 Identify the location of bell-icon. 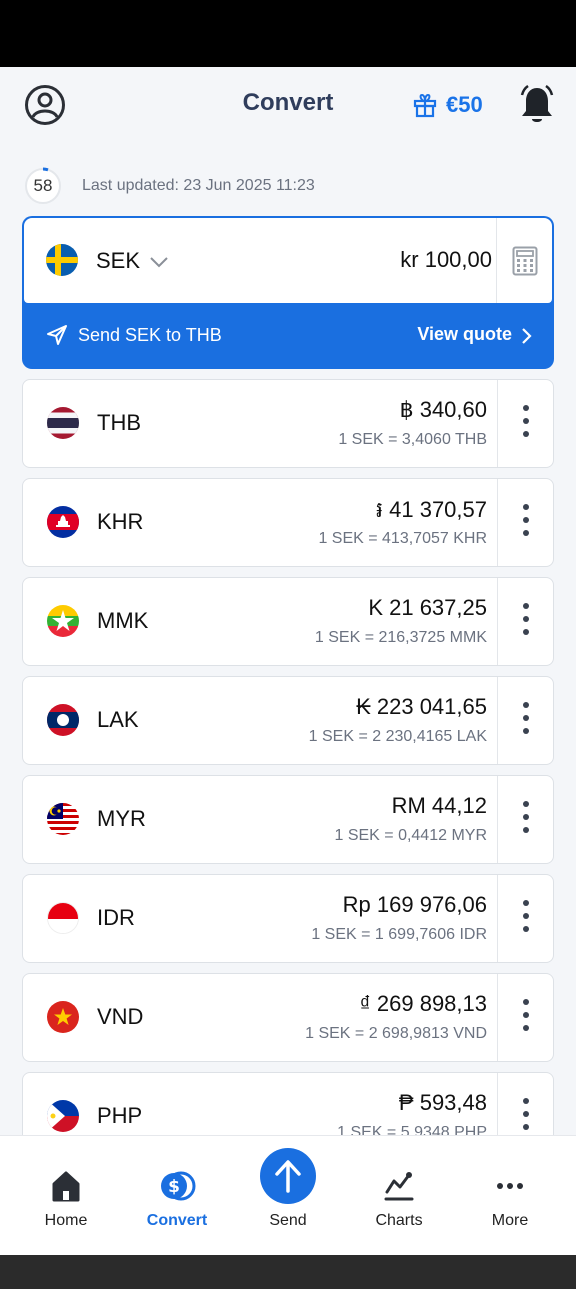
(537, 103).